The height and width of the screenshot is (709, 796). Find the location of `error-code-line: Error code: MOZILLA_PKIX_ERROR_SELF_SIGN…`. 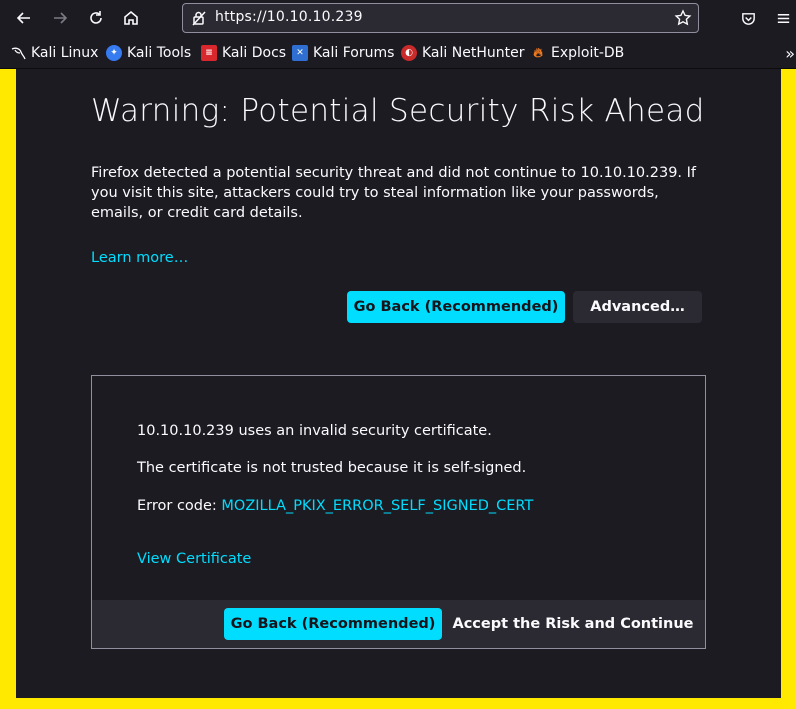

error-code-line: Error code: MOZILLA_PKIX_ERROR_SELF_SIGN… is located at coordinates (335, 506).